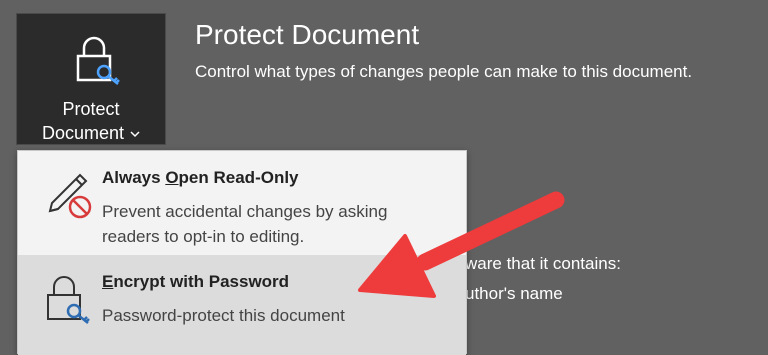 The image size is (768, 355). Describe the element at coordinates (238, 177) in the screenshot. I see `title-suffix: pen Read-Only` at that location.